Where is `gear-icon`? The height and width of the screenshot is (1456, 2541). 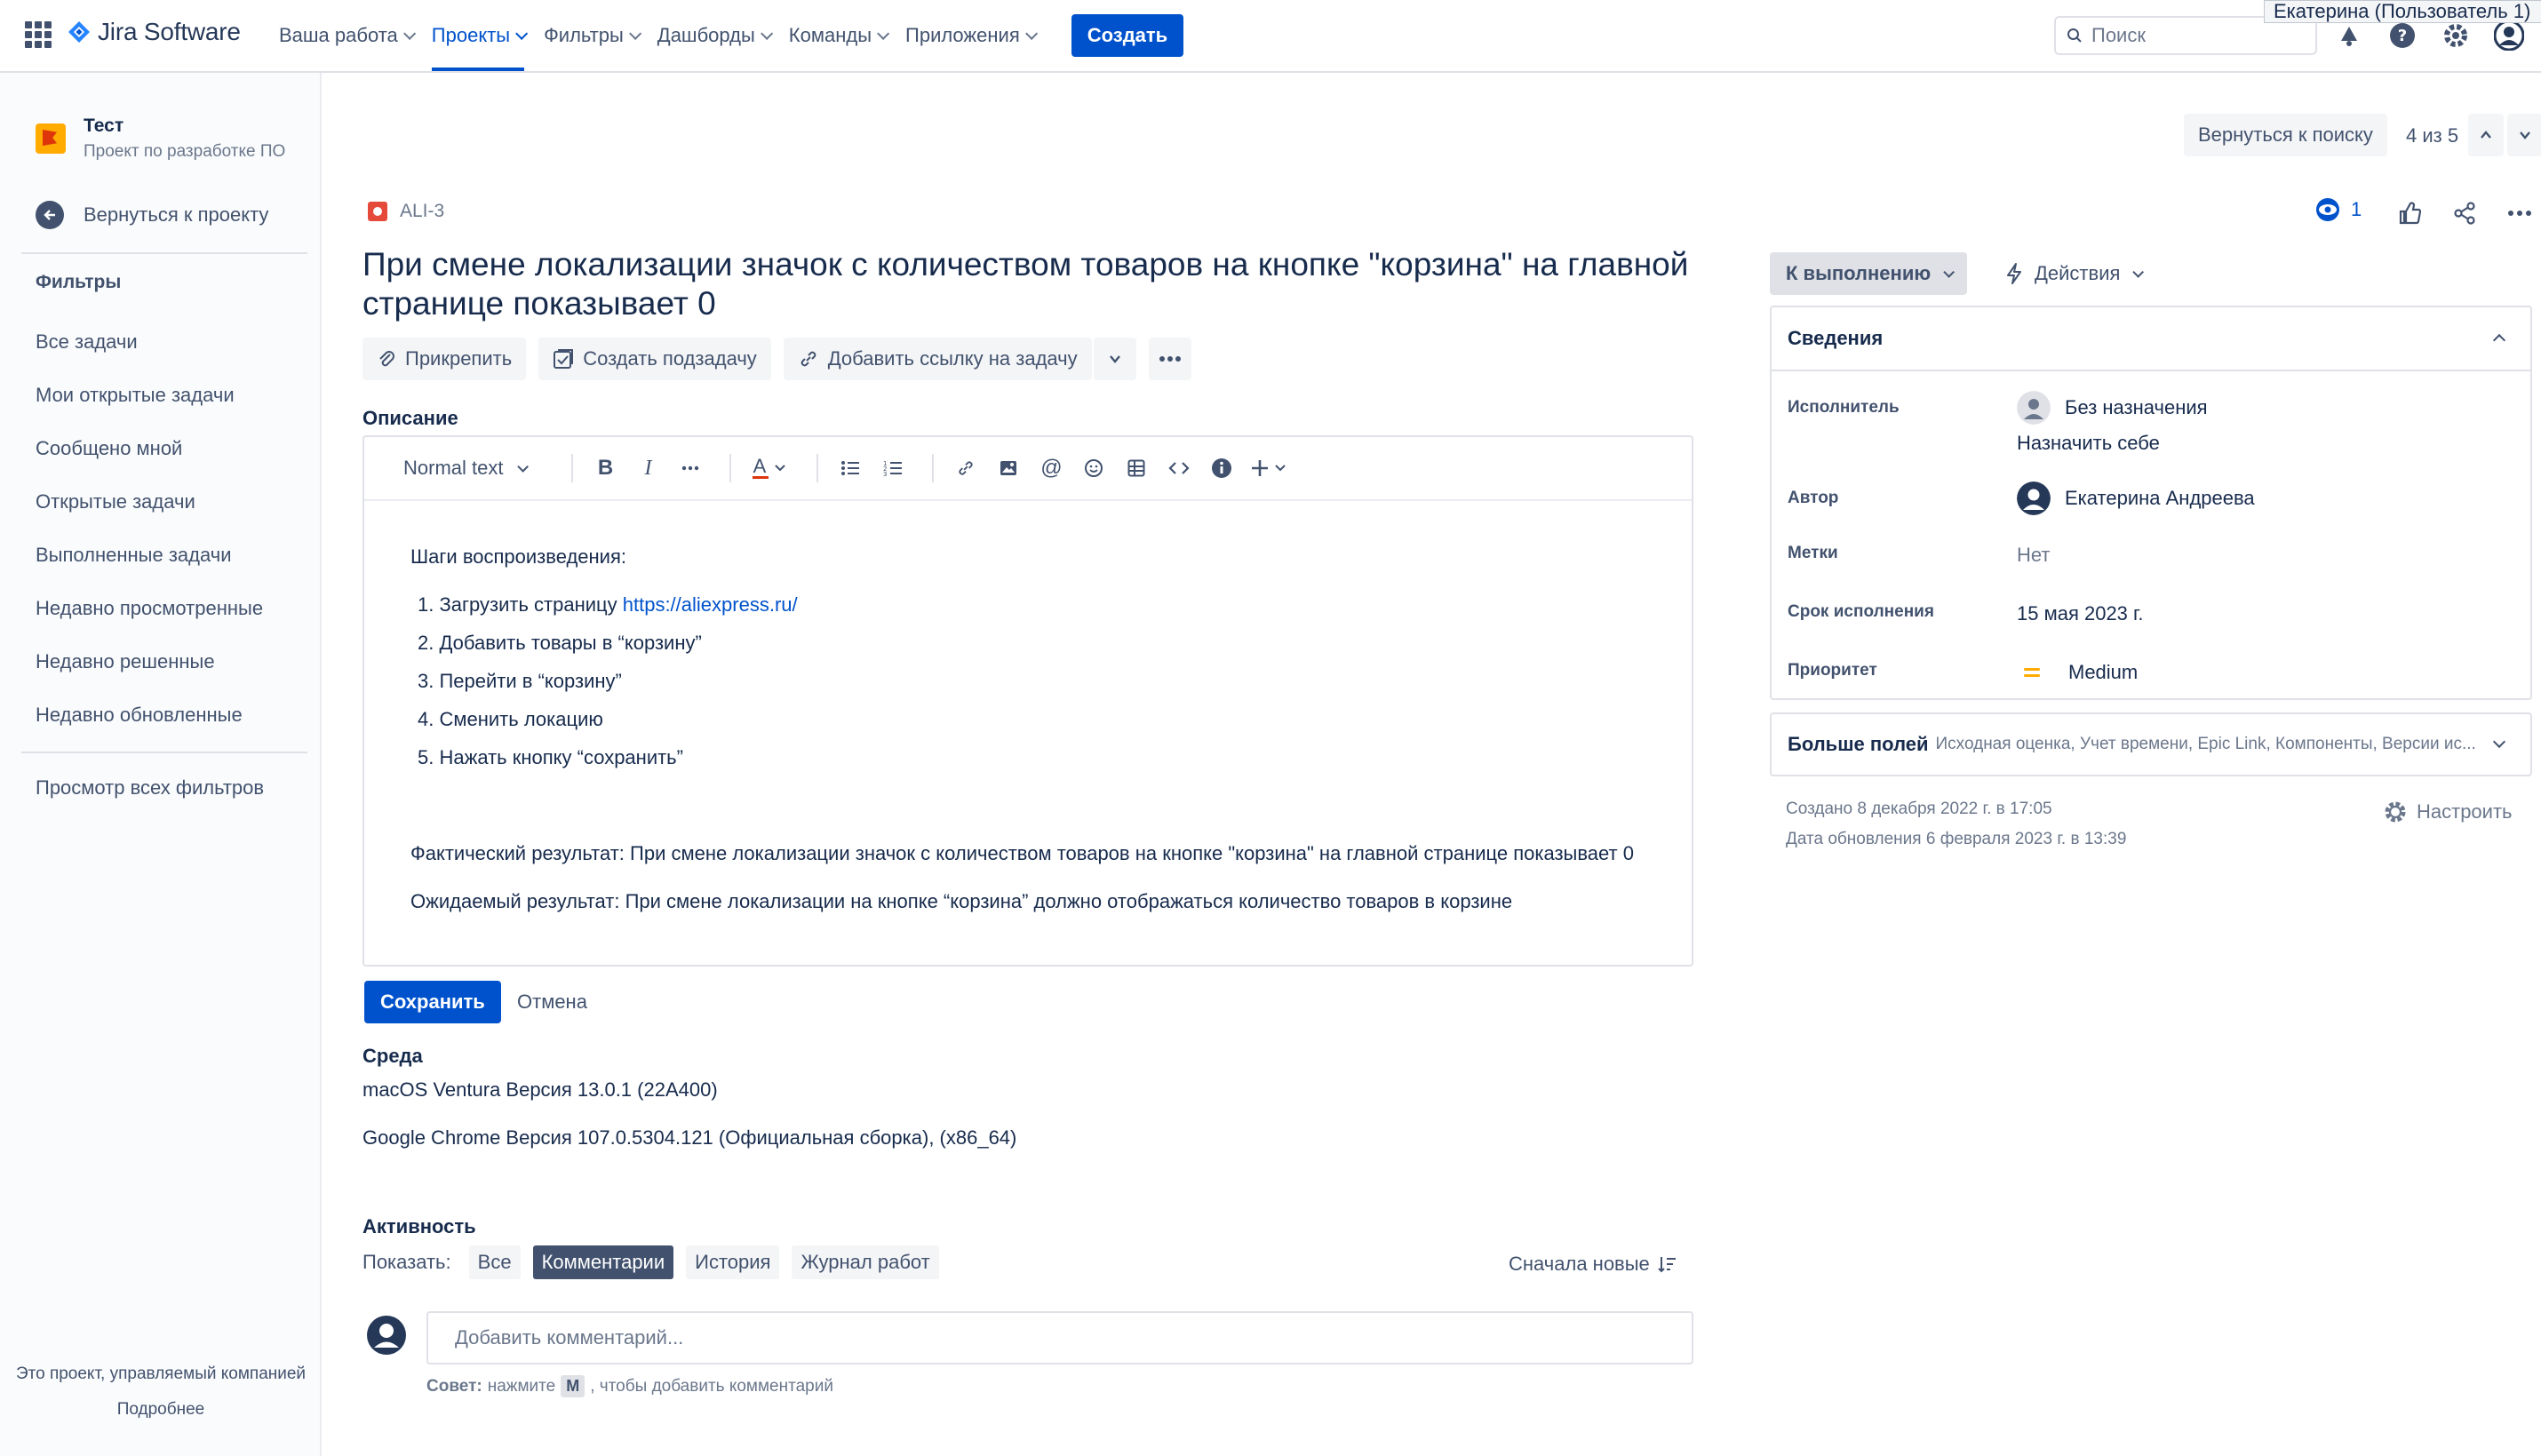 gear-icon is located at coordinates (2395, 812).